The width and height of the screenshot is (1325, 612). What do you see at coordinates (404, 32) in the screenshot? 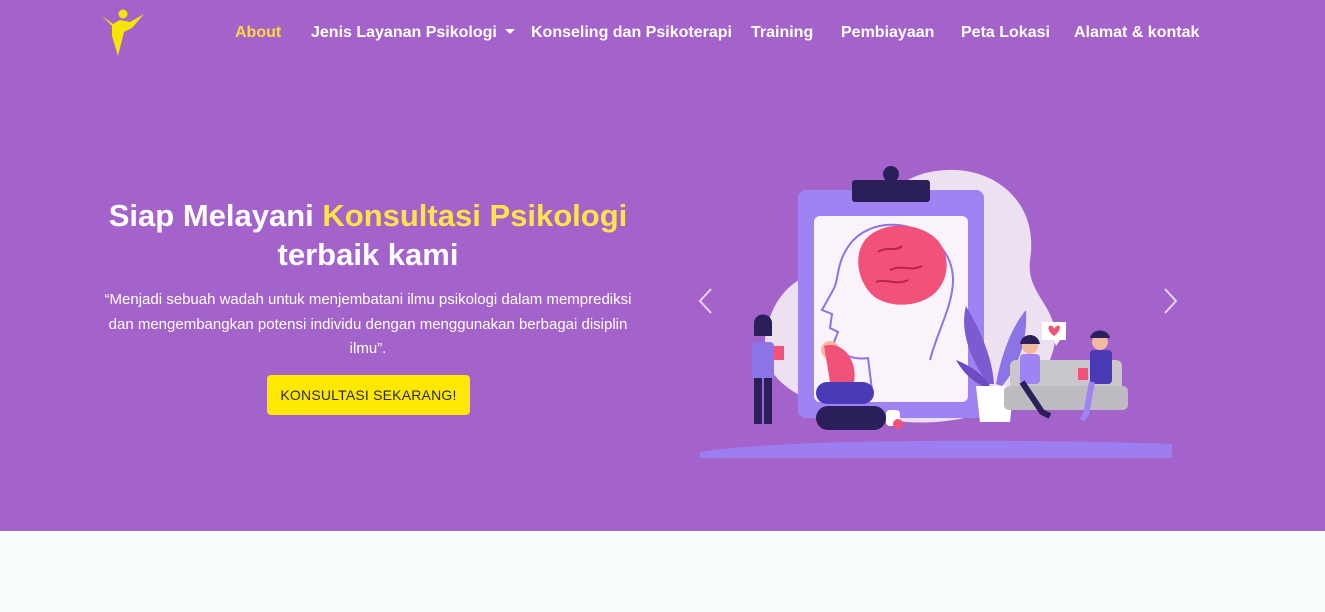
I see `nav-jenis-layanan-label: Jenis Layanan Psikologi` at bounding box center [404, 32].